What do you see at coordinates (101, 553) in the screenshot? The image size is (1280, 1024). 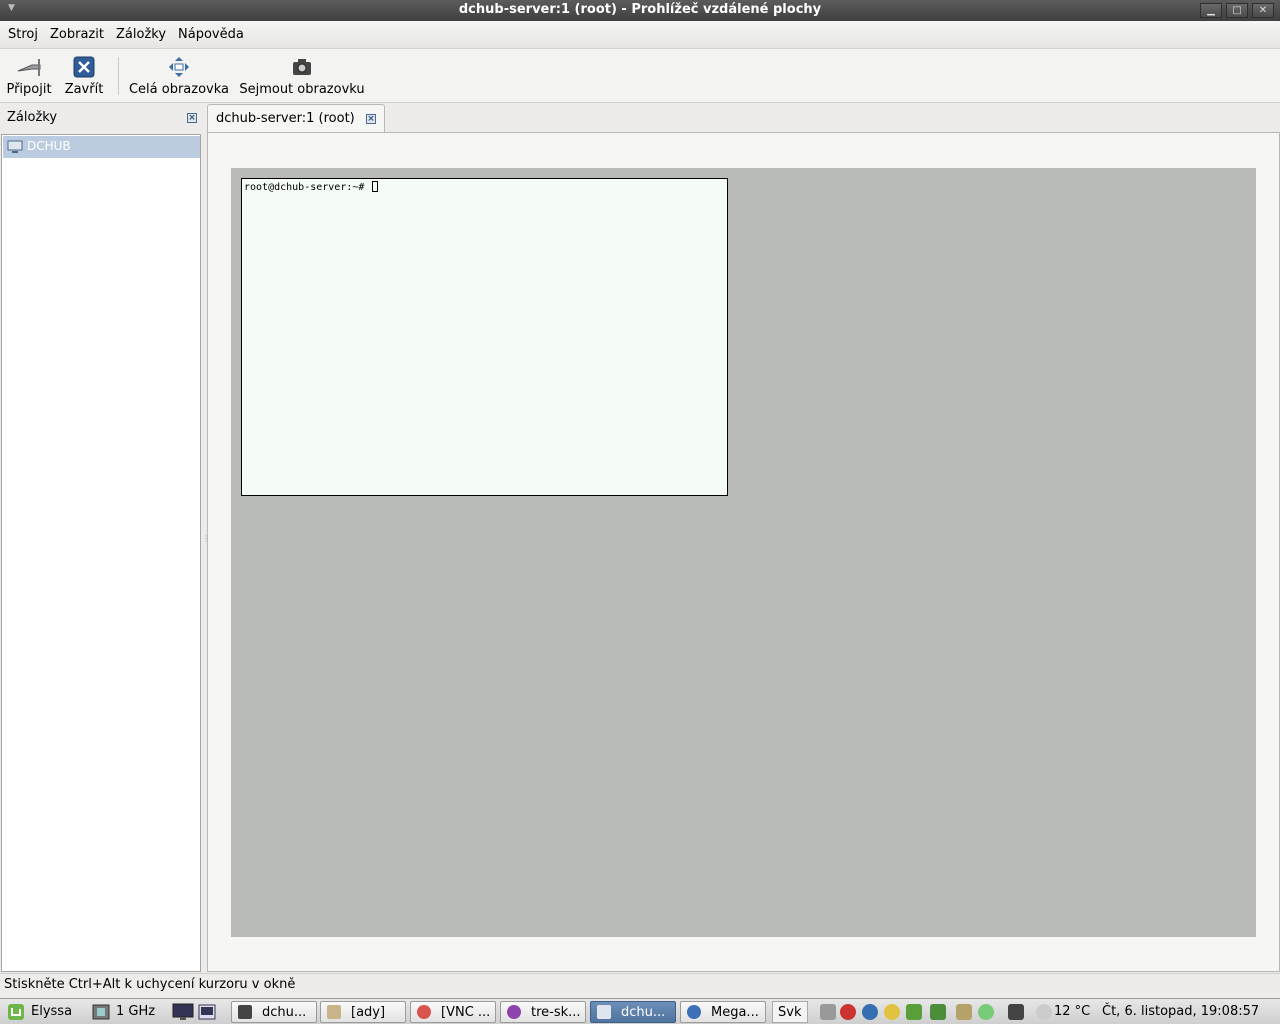 I see `bookmarks-list: DCHUB` at bounding box center [101, 553].